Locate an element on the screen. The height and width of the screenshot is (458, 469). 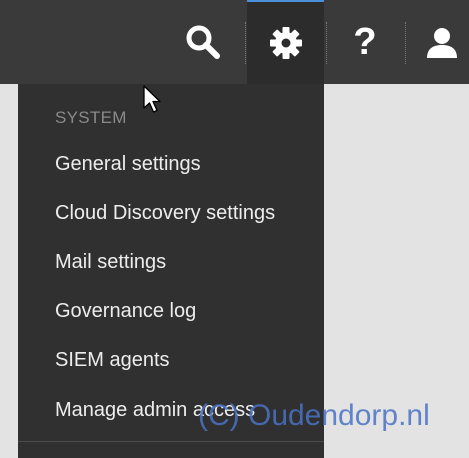
menu-section-header: SYSTEM is located at coordinates (91, 117).